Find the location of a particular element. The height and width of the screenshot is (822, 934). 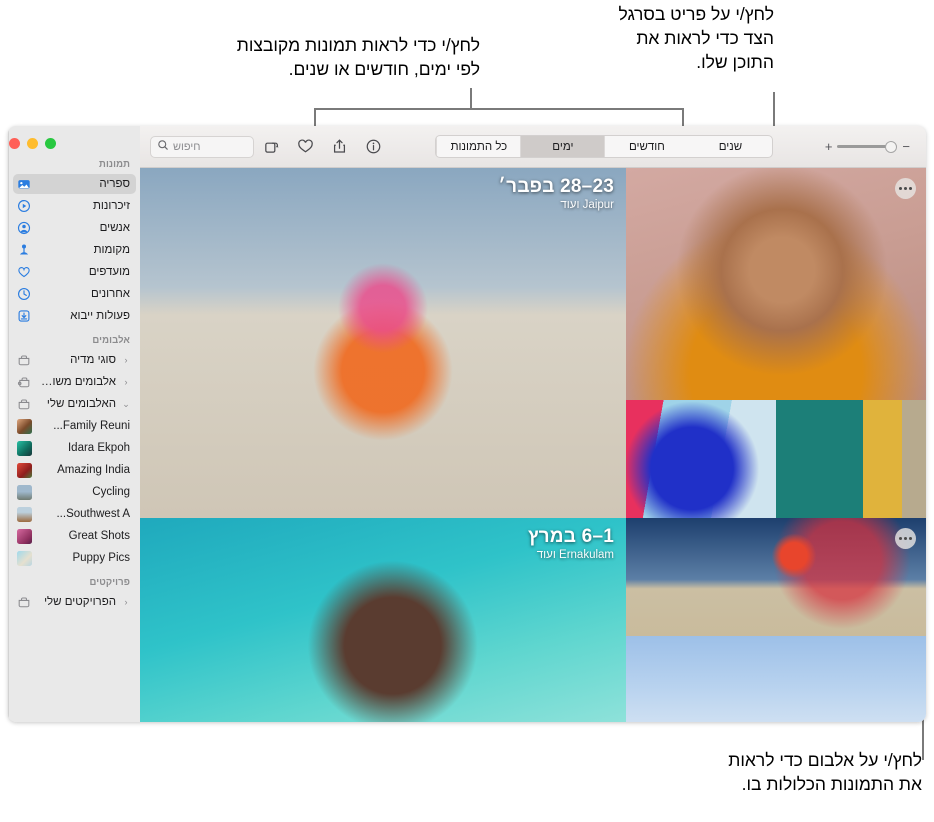

search-input: חיפוש is located at coordinates (202, 146).